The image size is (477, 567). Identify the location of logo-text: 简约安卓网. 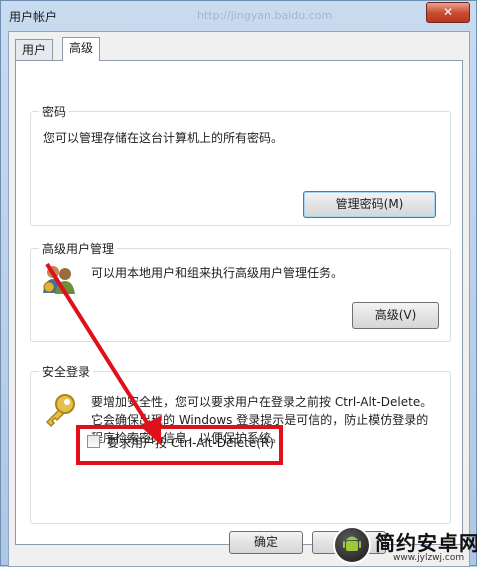
(426, 543).